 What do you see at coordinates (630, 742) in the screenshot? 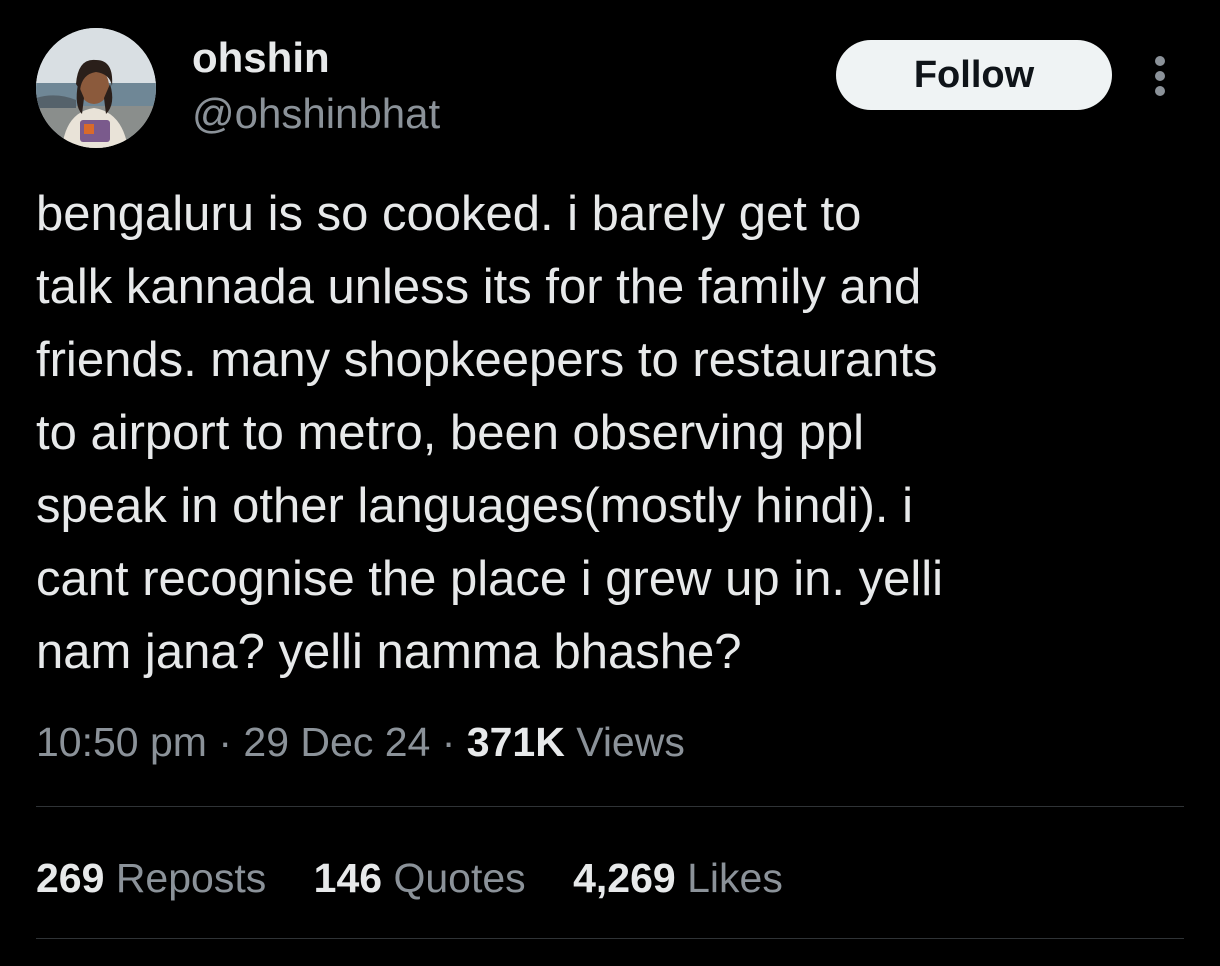
I see `views-label: Views` at bounding box center [630, 742].